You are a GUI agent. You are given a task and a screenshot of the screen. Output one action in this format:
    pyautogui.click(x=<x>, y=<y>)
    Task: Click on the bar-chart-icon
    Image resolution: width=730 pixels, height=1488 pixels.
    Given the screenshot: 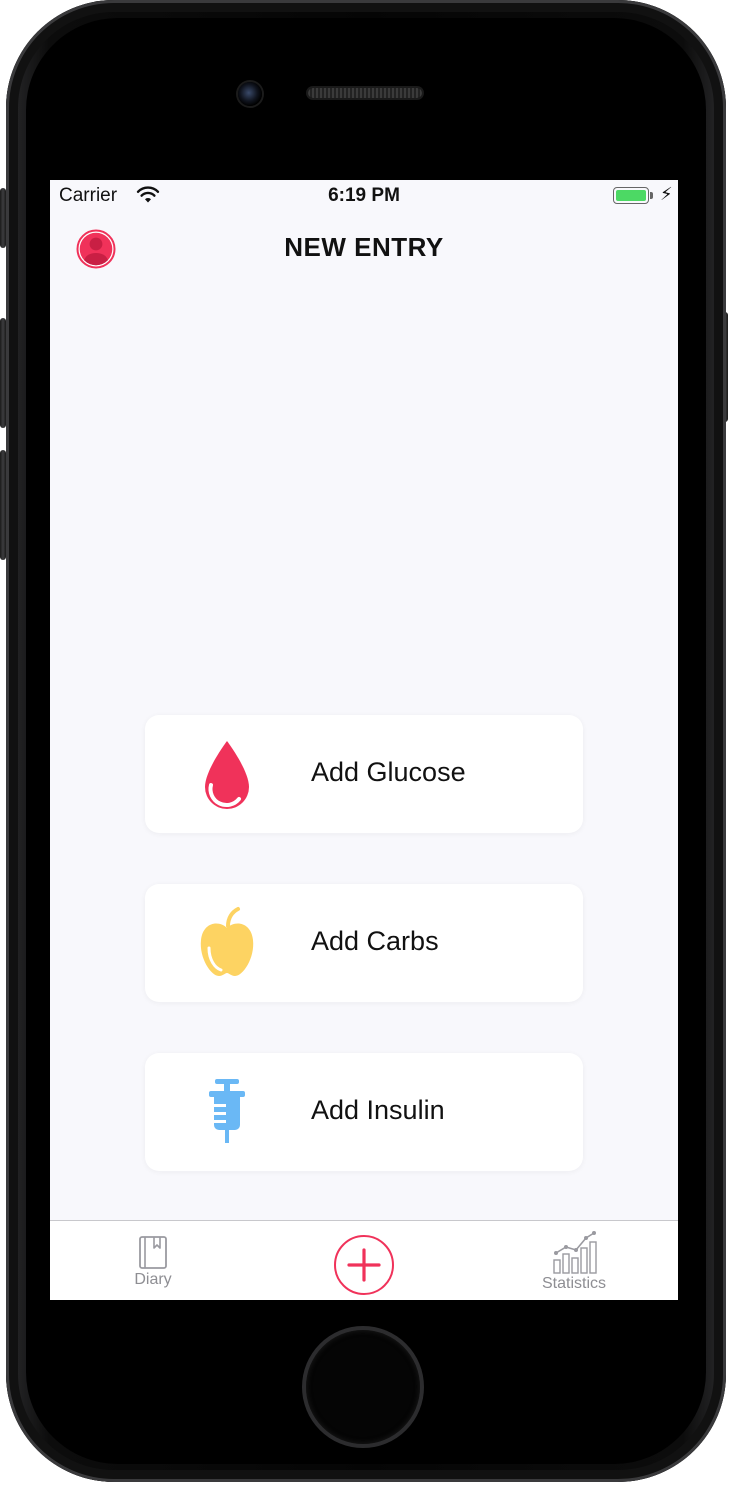 What is the action you would take?
    pyautogui.click(x=575, y=1252)
    